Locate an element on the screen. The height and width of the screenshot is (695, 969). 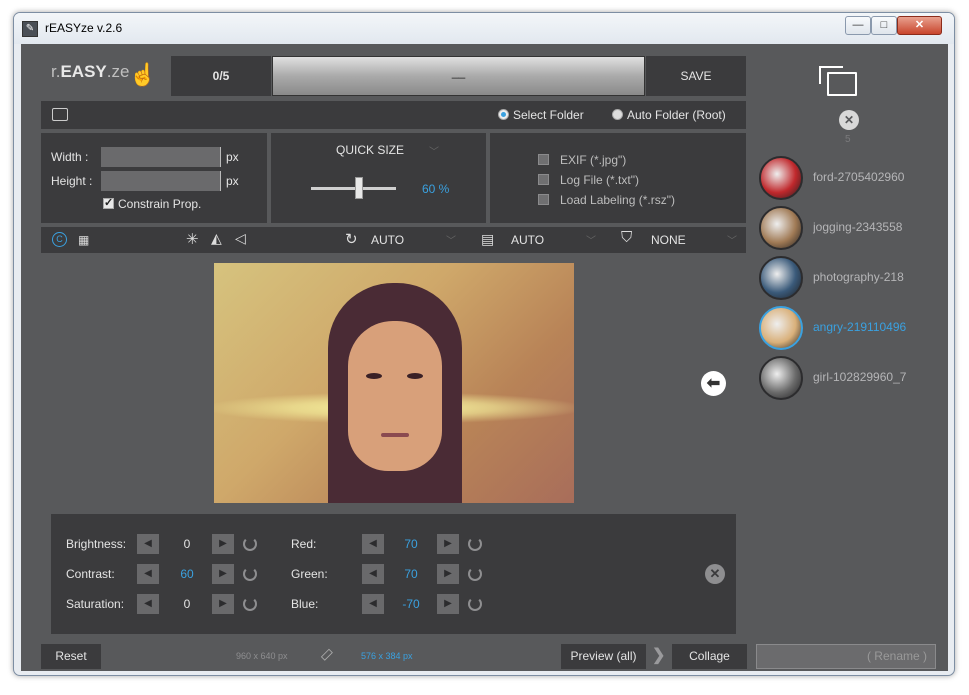
blue-increase: ▶ is located at coordinates (448, 604).